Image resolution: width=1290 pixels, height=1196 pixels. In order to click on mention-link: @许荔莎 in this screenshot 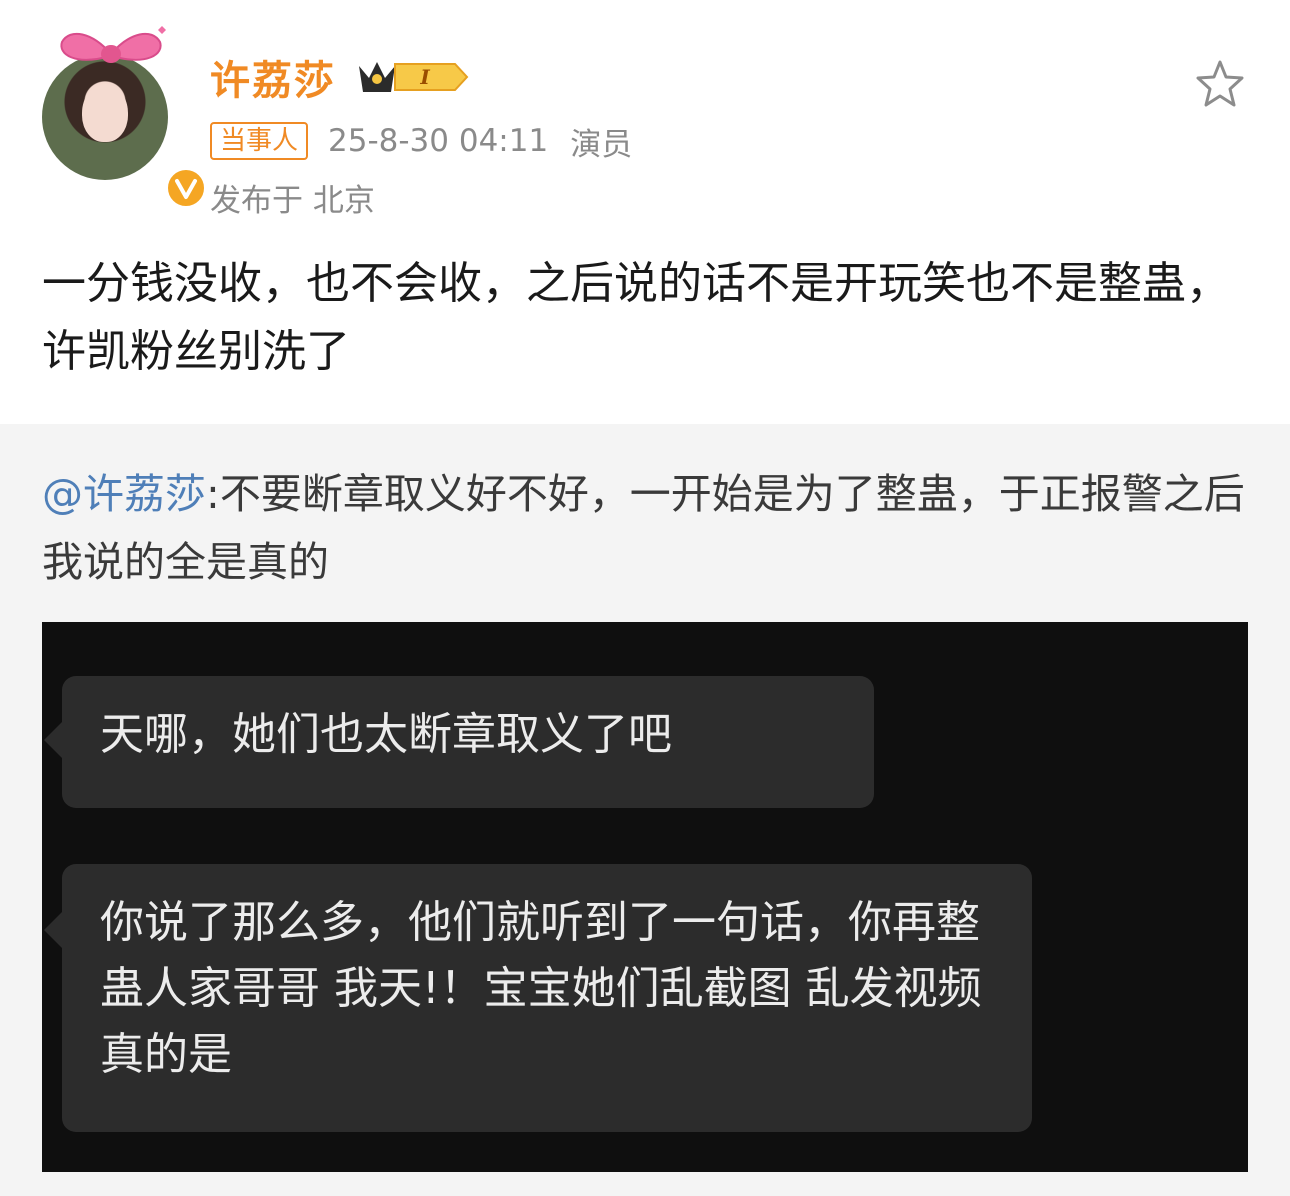, I will do `click(124, 494)`.